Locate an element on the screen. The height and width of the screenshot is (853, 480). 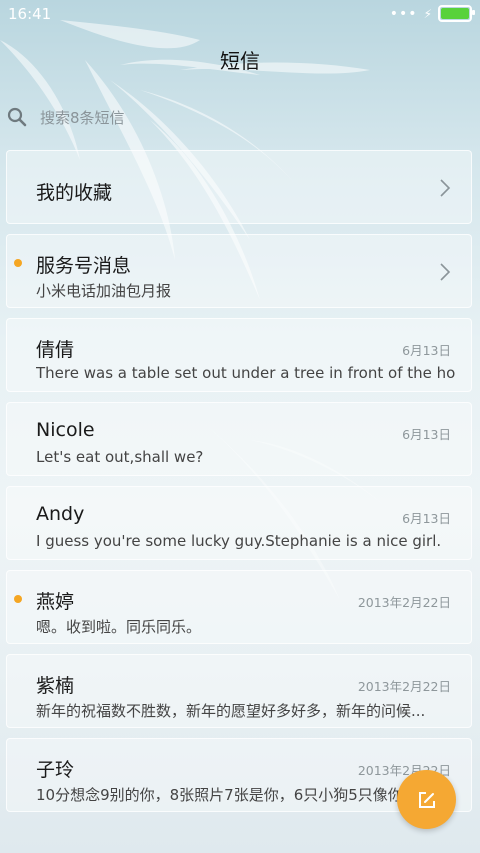
status-time: 16:41 is located at coordinates (30, 14).